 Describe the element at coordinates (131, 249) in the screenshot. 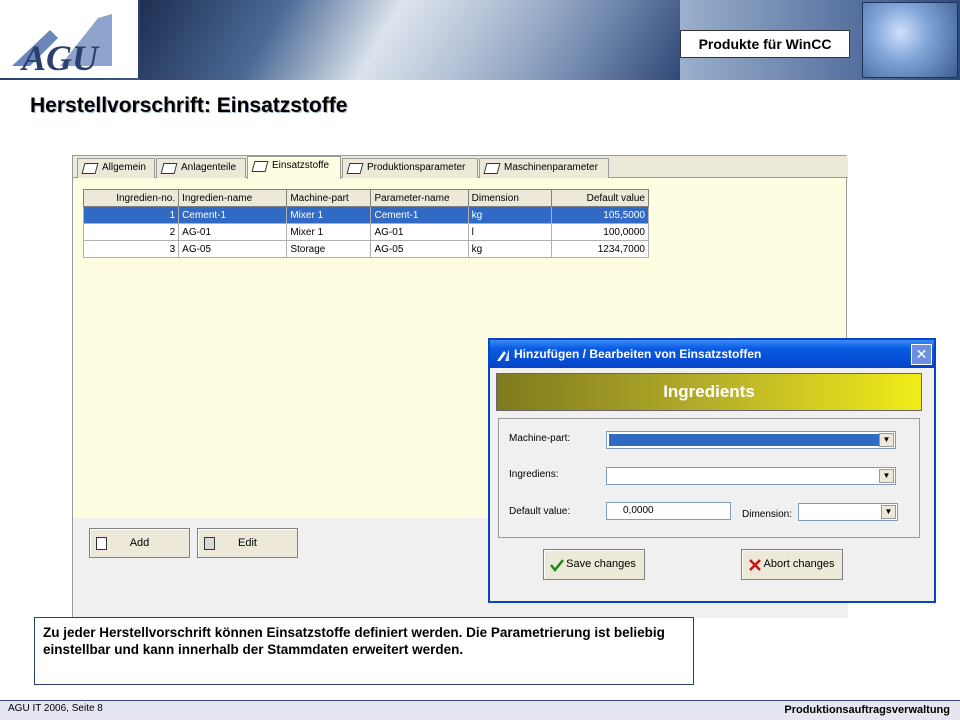

I see `cell: 3` at that location.